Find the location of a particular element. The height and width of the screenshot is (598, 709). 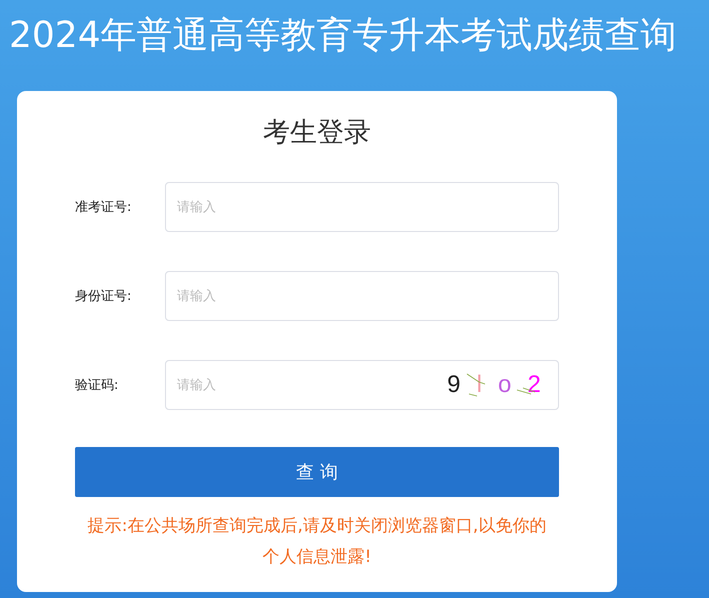

field-label: 准考证号: is located at coordinates (103, 207).